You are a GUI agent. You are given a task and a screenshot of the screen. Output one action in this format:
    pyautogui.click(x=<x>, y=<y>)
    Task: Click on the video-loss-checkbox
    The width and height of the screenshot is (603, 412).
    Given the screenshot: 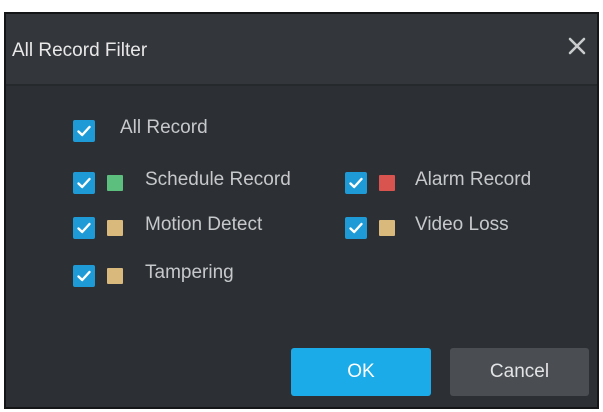 What is the action you would take?
    pyautogui.click(x=356, y=228)
    